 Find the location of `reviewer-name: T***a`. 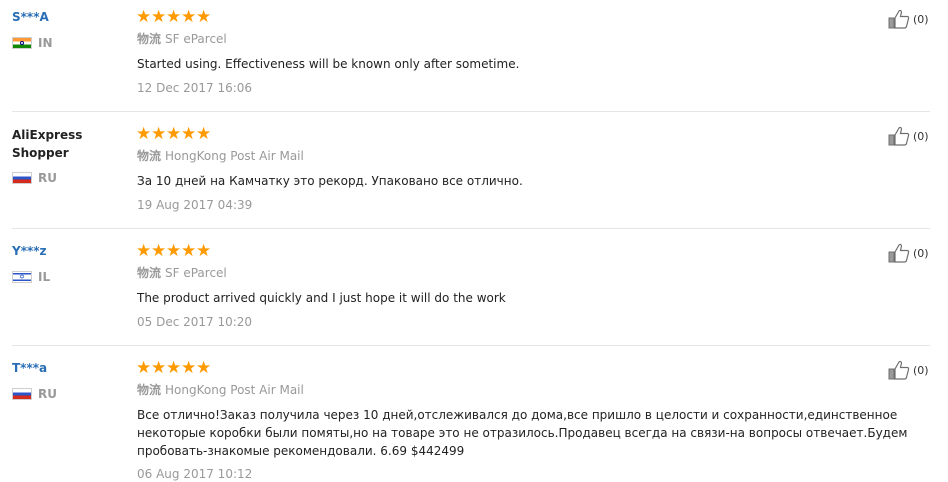

reviewer-name: T***a is located at coordinates (30, 368).